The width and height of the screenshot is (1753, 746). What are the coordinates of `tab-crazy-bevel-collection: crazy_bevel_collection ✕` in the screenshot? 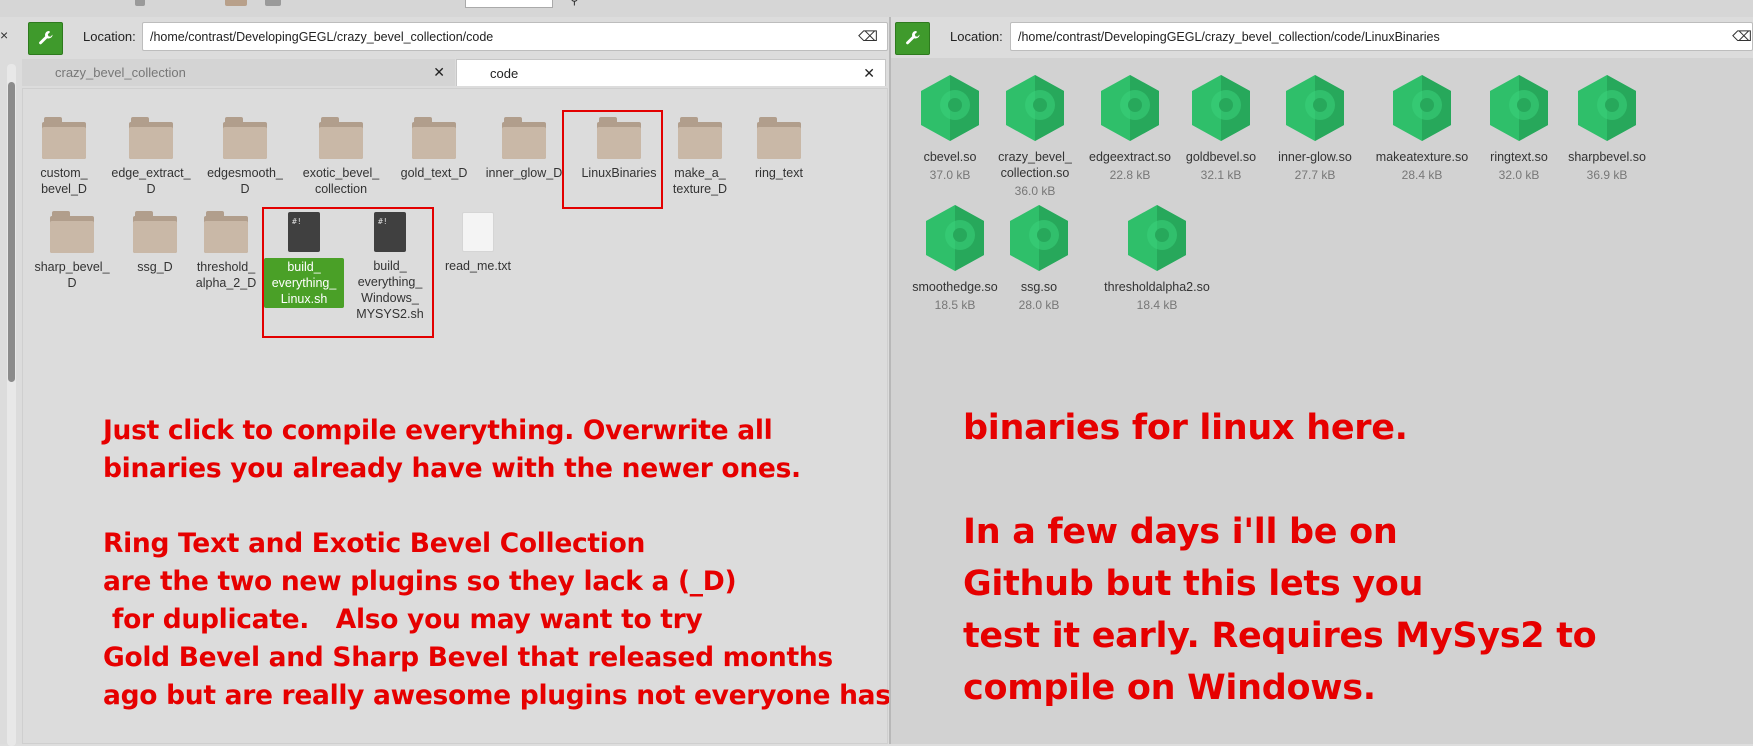 It's located at (238, 72).